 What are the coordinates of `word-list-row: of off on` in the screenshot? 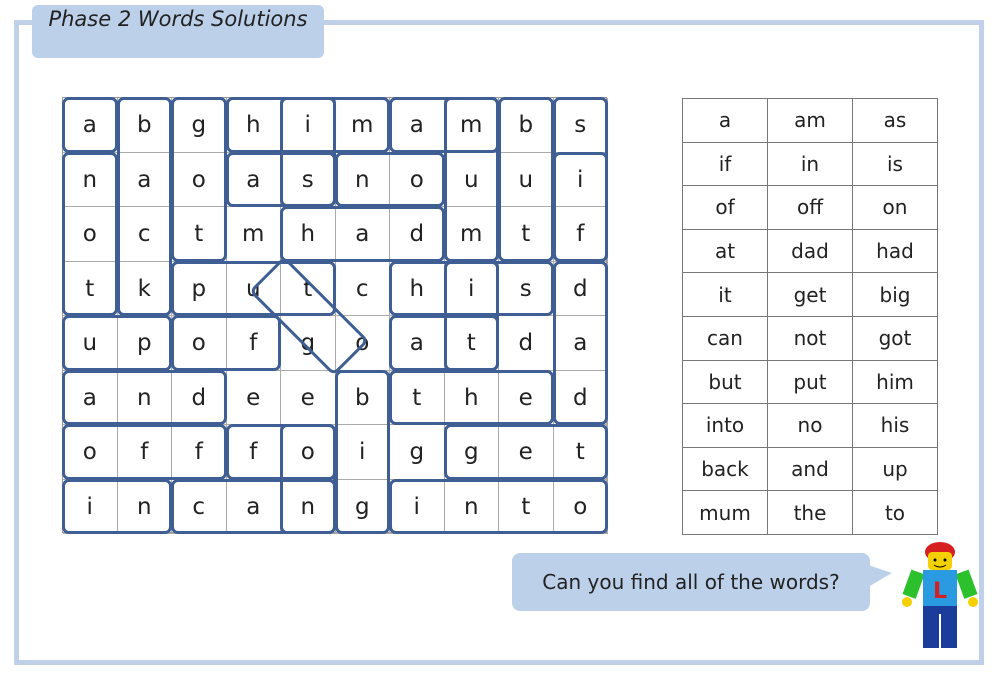 It's located at (810, 207).